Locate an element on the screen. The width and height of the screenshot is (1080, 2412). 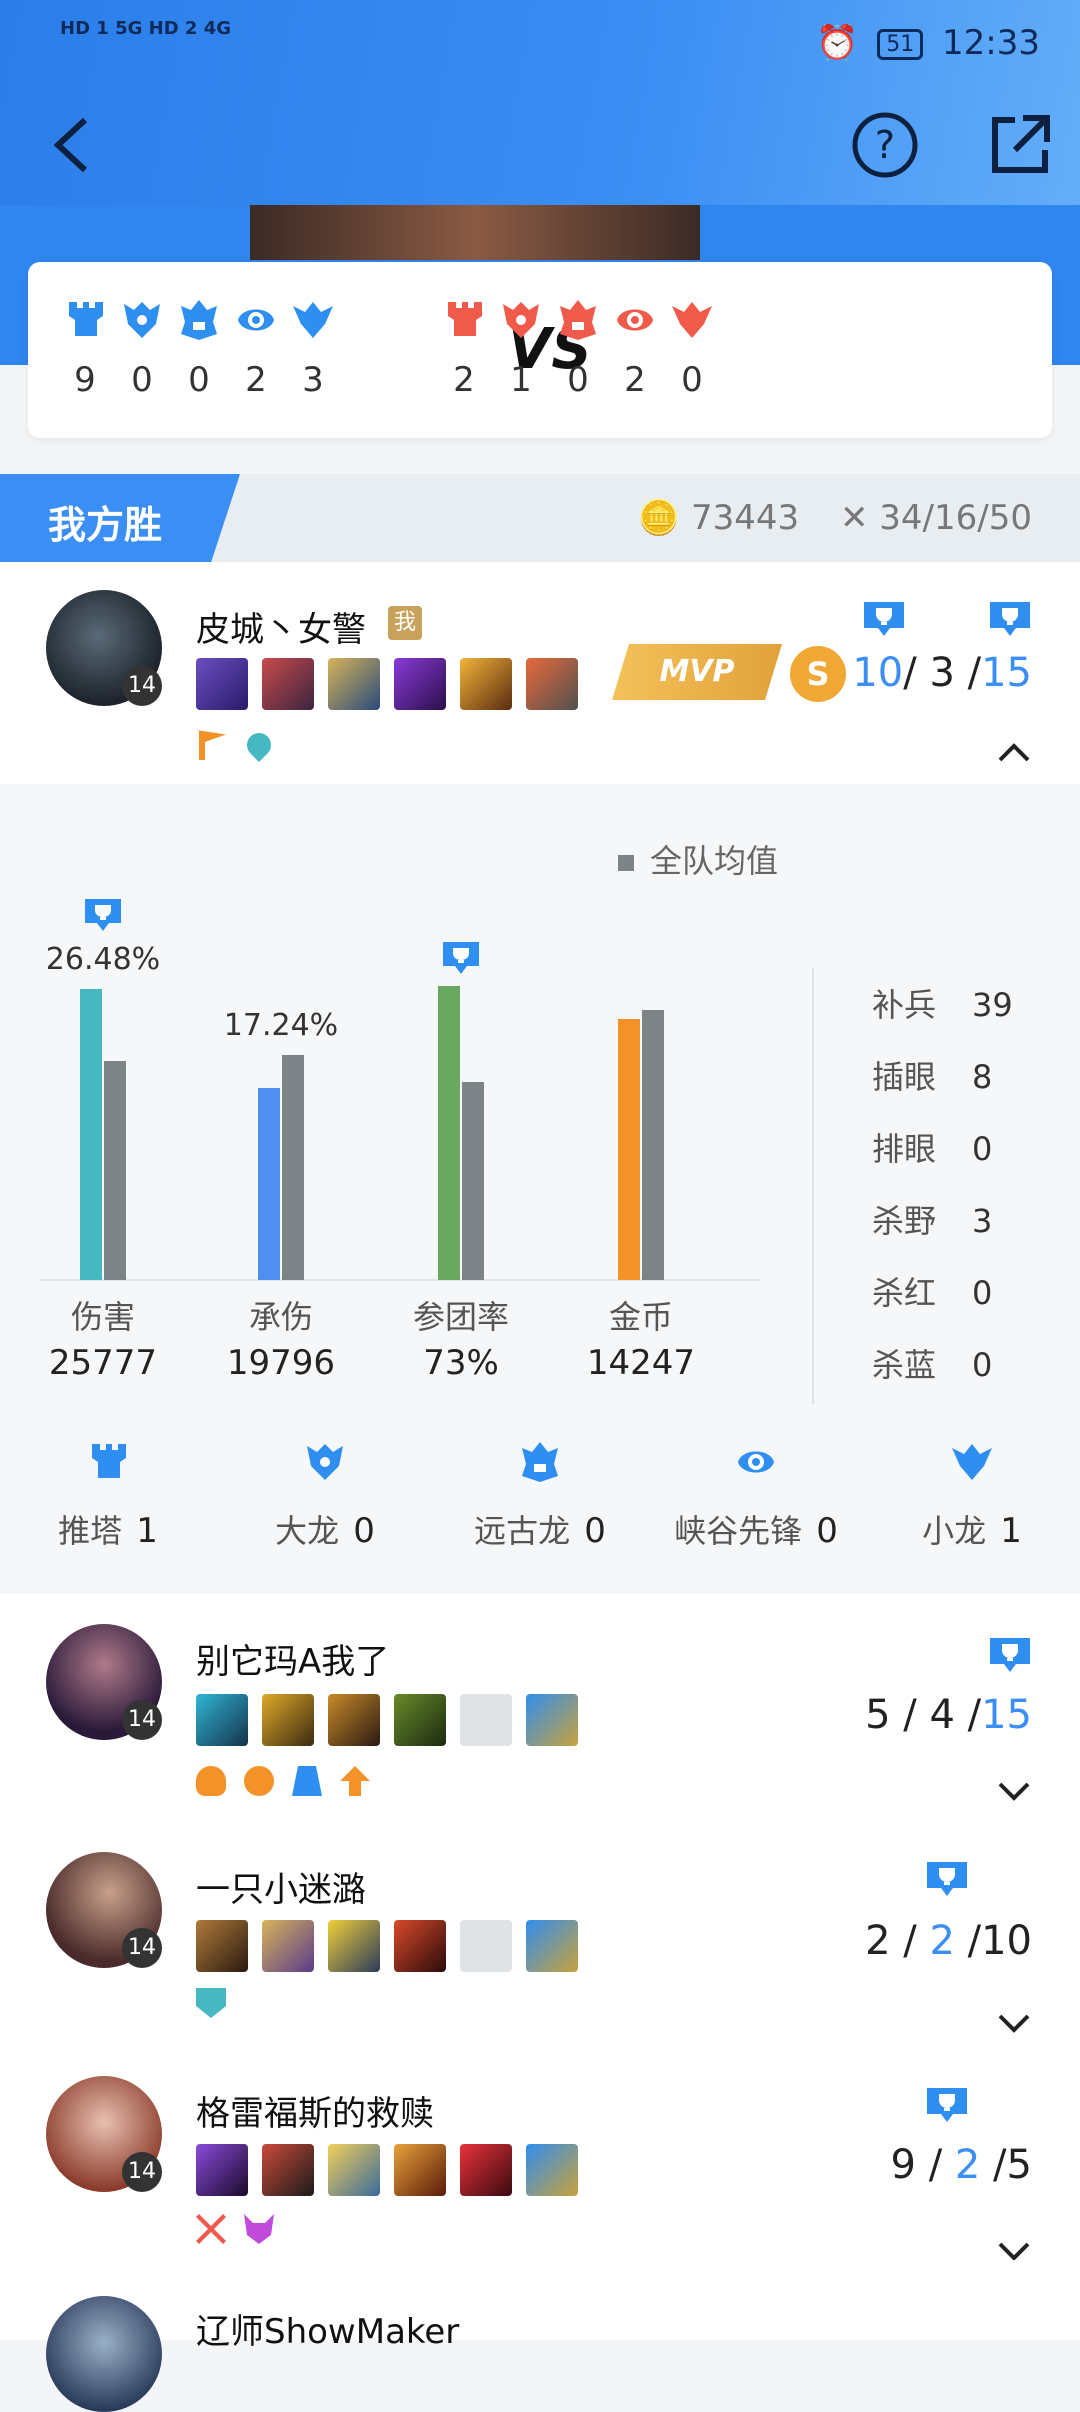
alarm-icon: ⏰ is located at coordinates (837, 43).